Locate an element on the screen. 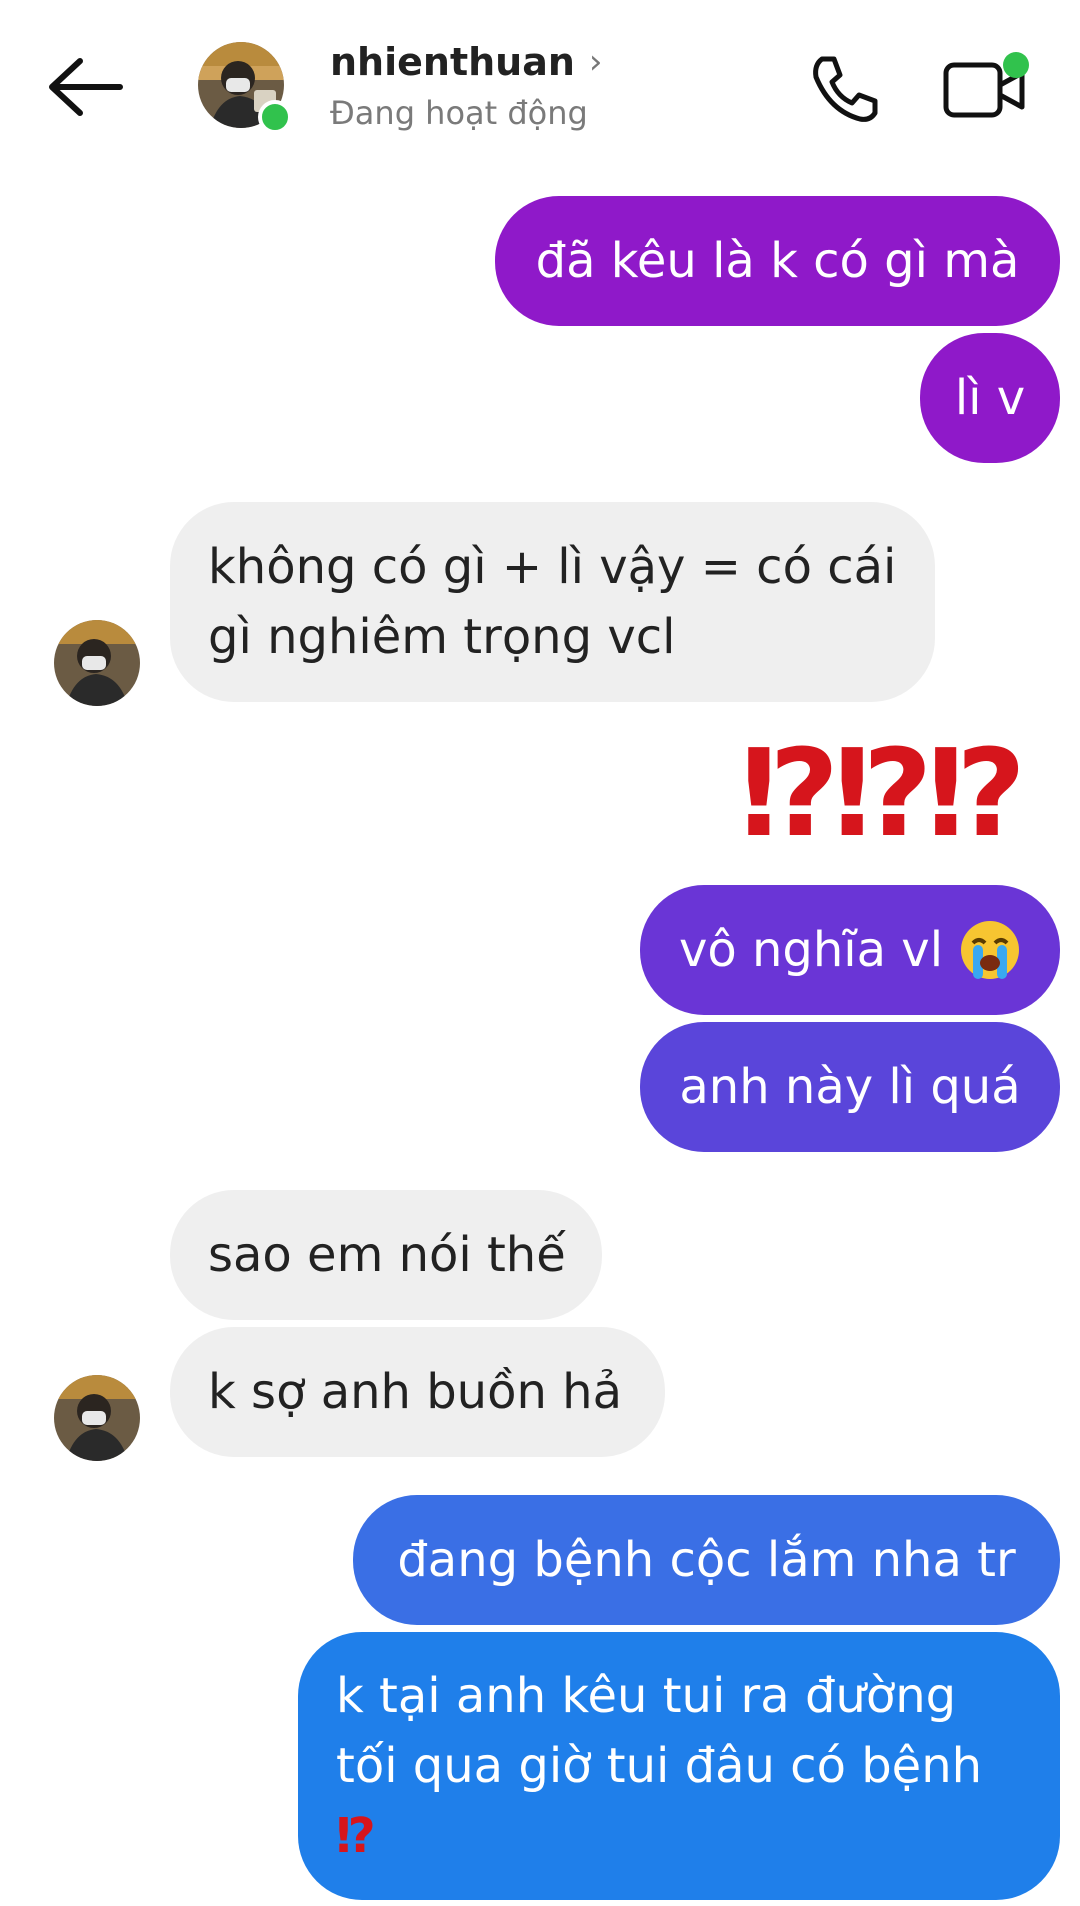  message-bubble: đang bệnh cộc lắm nha tr is located at coordinates (706, 1560).